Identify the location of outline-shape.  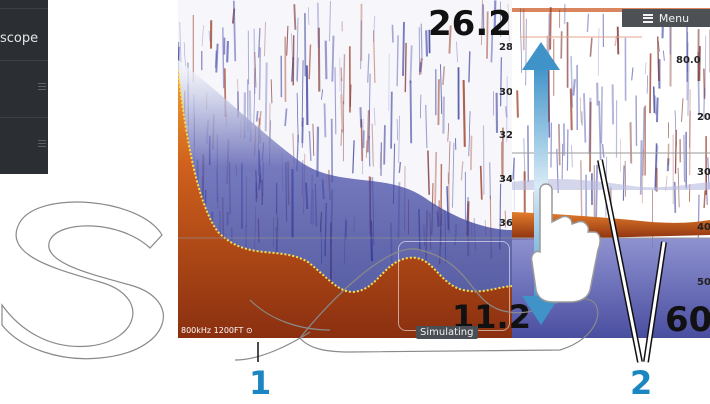
(82, 280).